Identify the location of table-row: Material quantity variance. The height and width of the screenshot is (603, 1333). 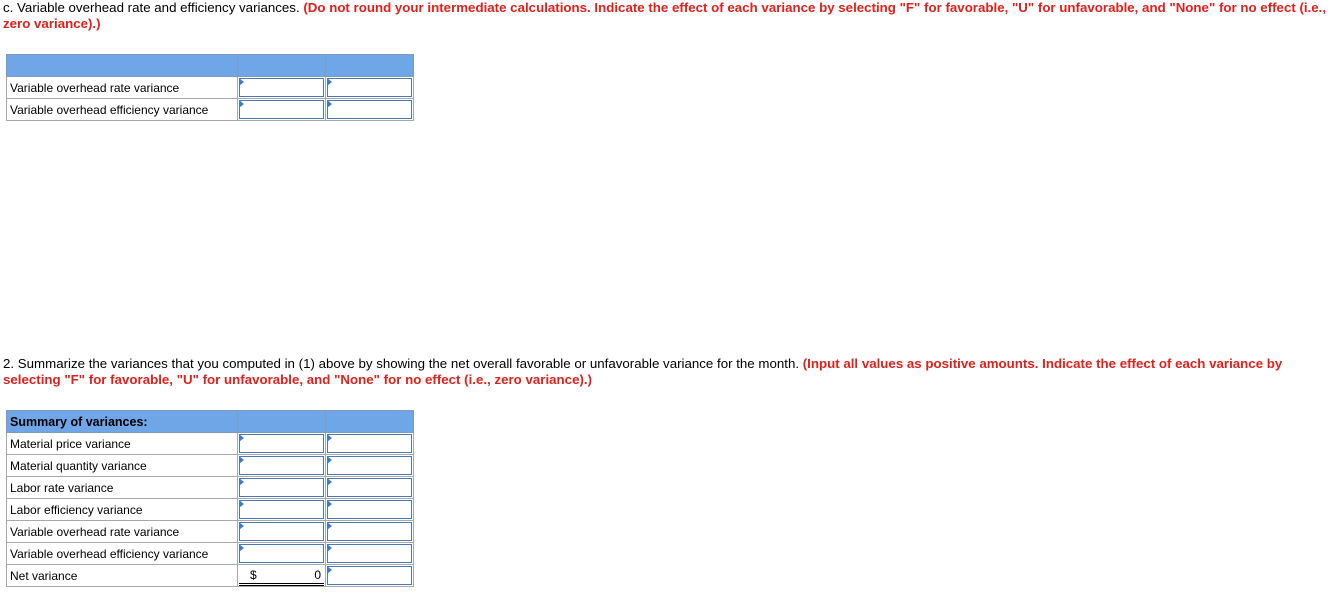
(210, 465).